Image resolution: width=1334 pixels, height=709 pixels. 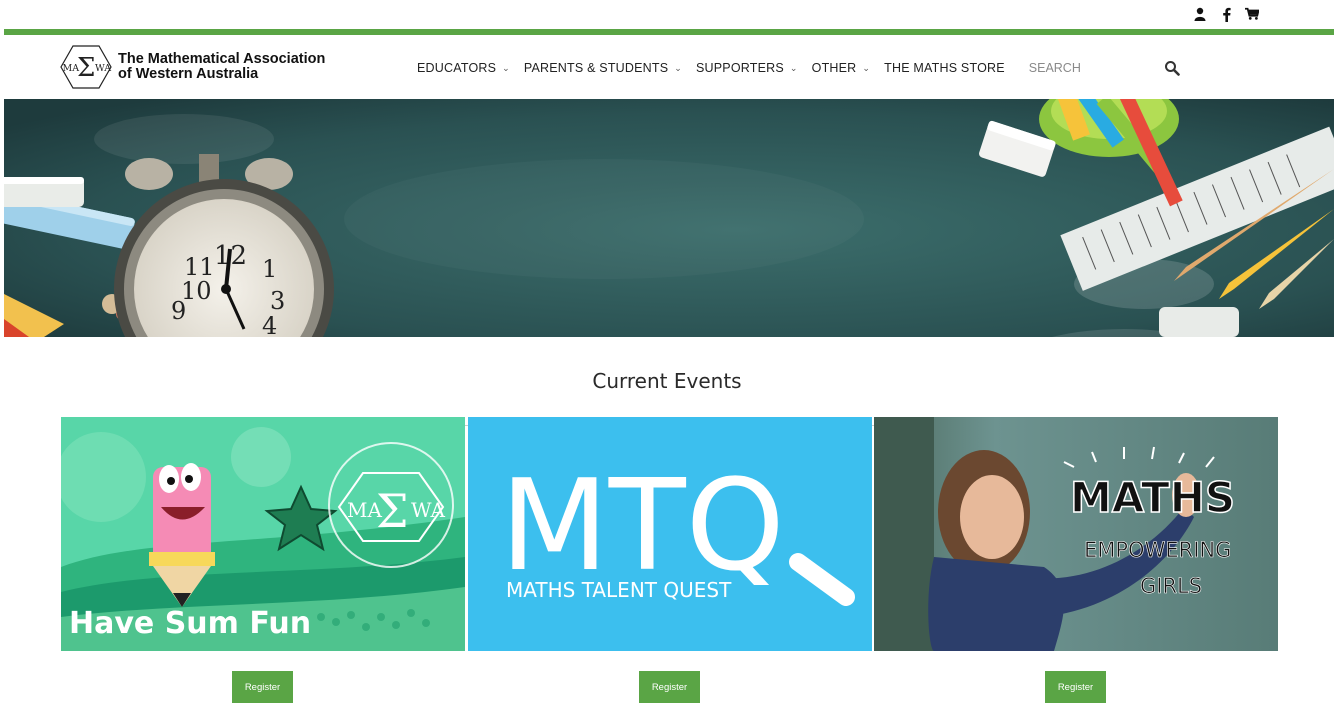 I want to click on mtq-logo-text: MTQ, so click(x=642, y=525).